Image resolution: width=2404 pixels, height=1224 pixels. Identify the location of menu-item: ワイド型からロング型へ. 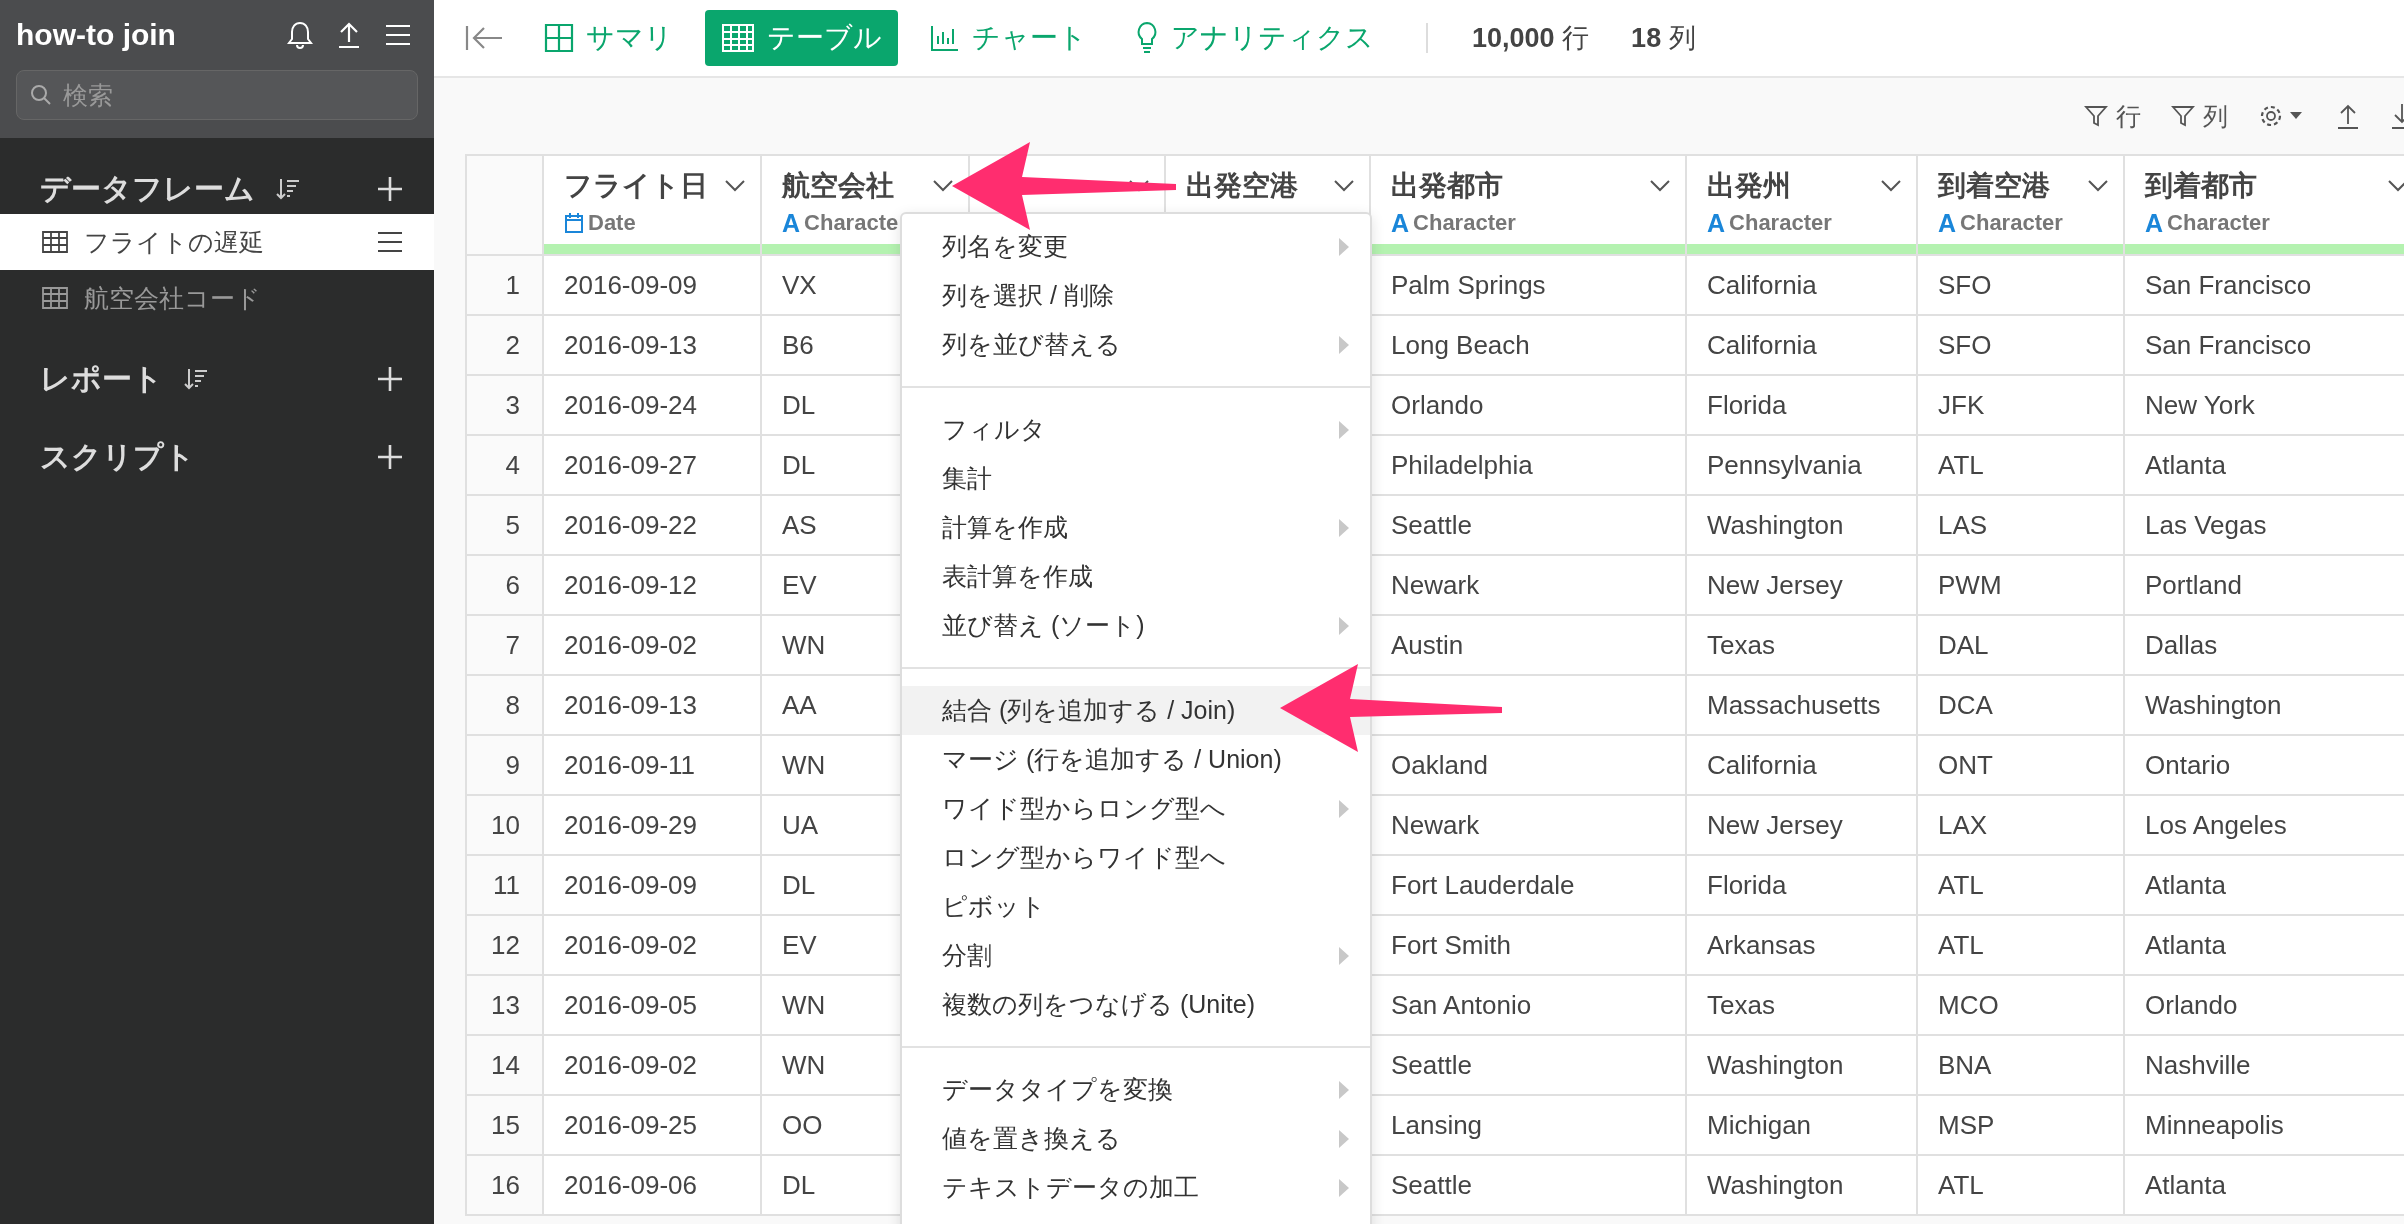
(1136, 808).